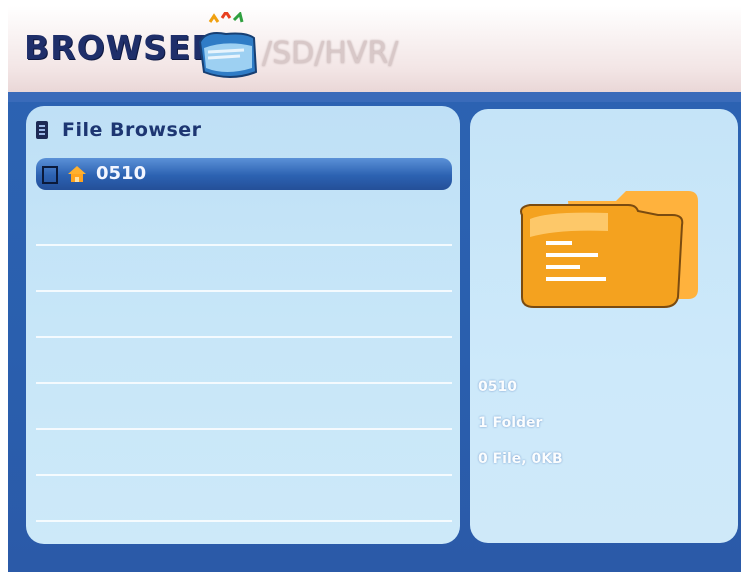 The width and height of the screenshot is (746, 576). I want to click on list-item-selected: 0510, so click(244, 174).